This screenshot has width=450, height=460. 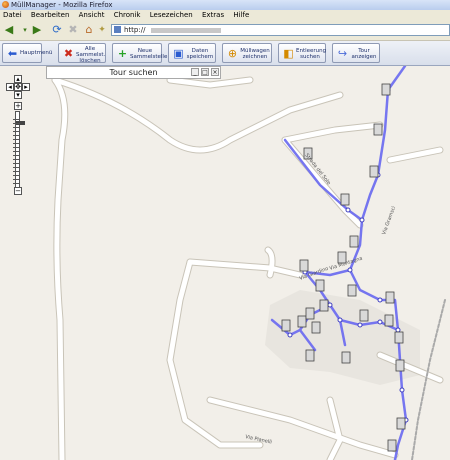 I want to click on delete-icon: ✖, so click(x=68, y=53).